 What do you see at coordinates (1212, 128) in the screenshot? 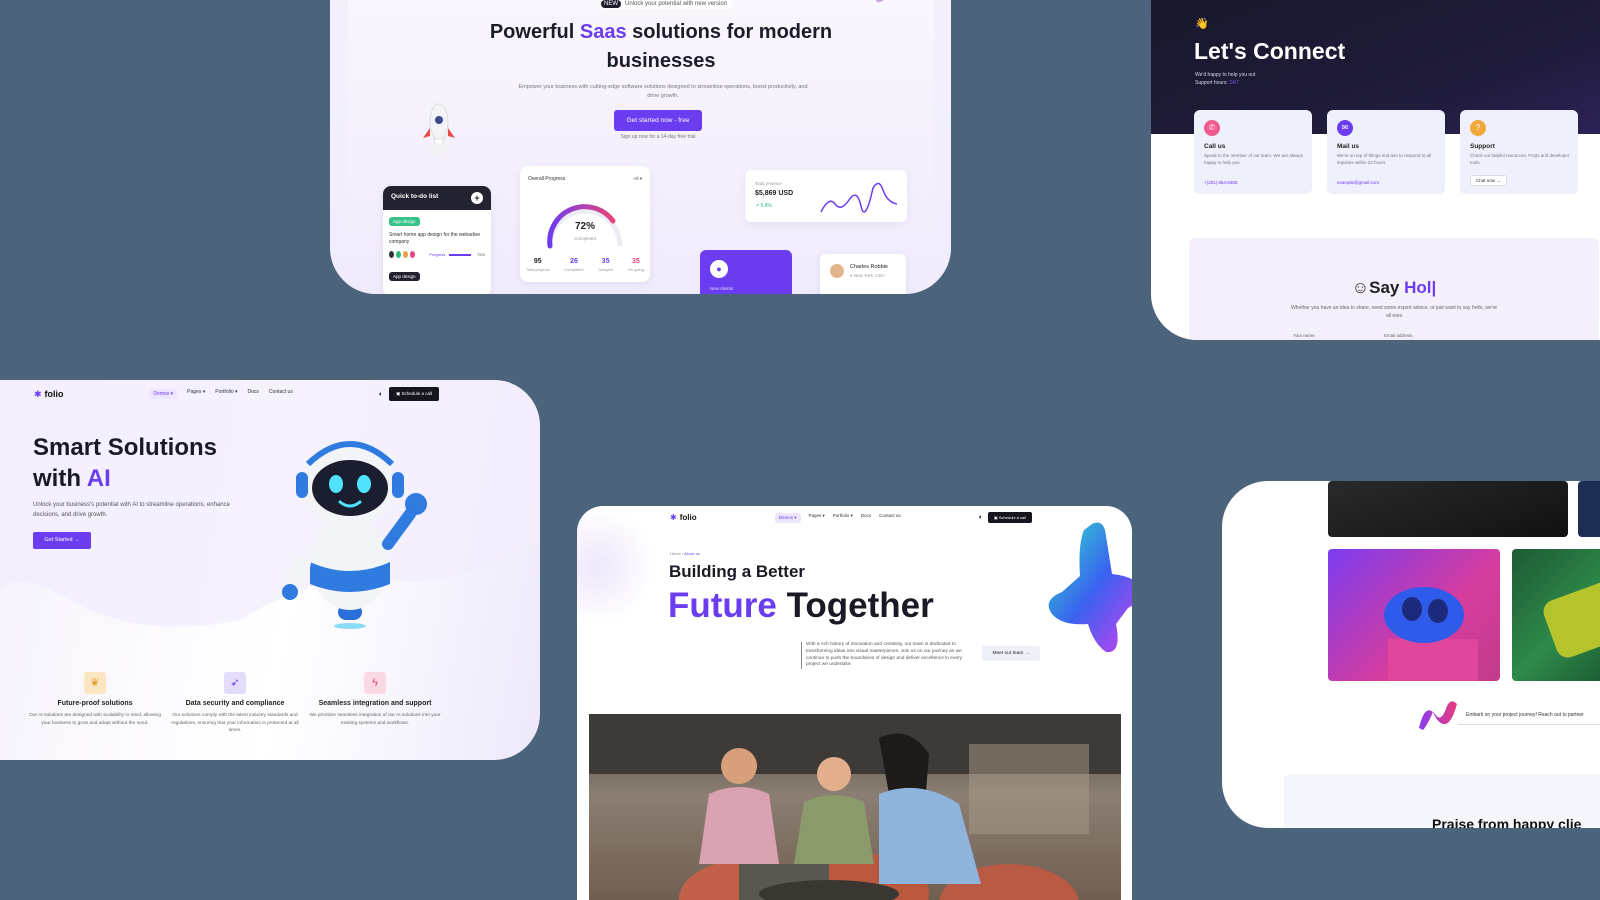
I see `phone-icon: ✆` at bounding box center [1212, 128].